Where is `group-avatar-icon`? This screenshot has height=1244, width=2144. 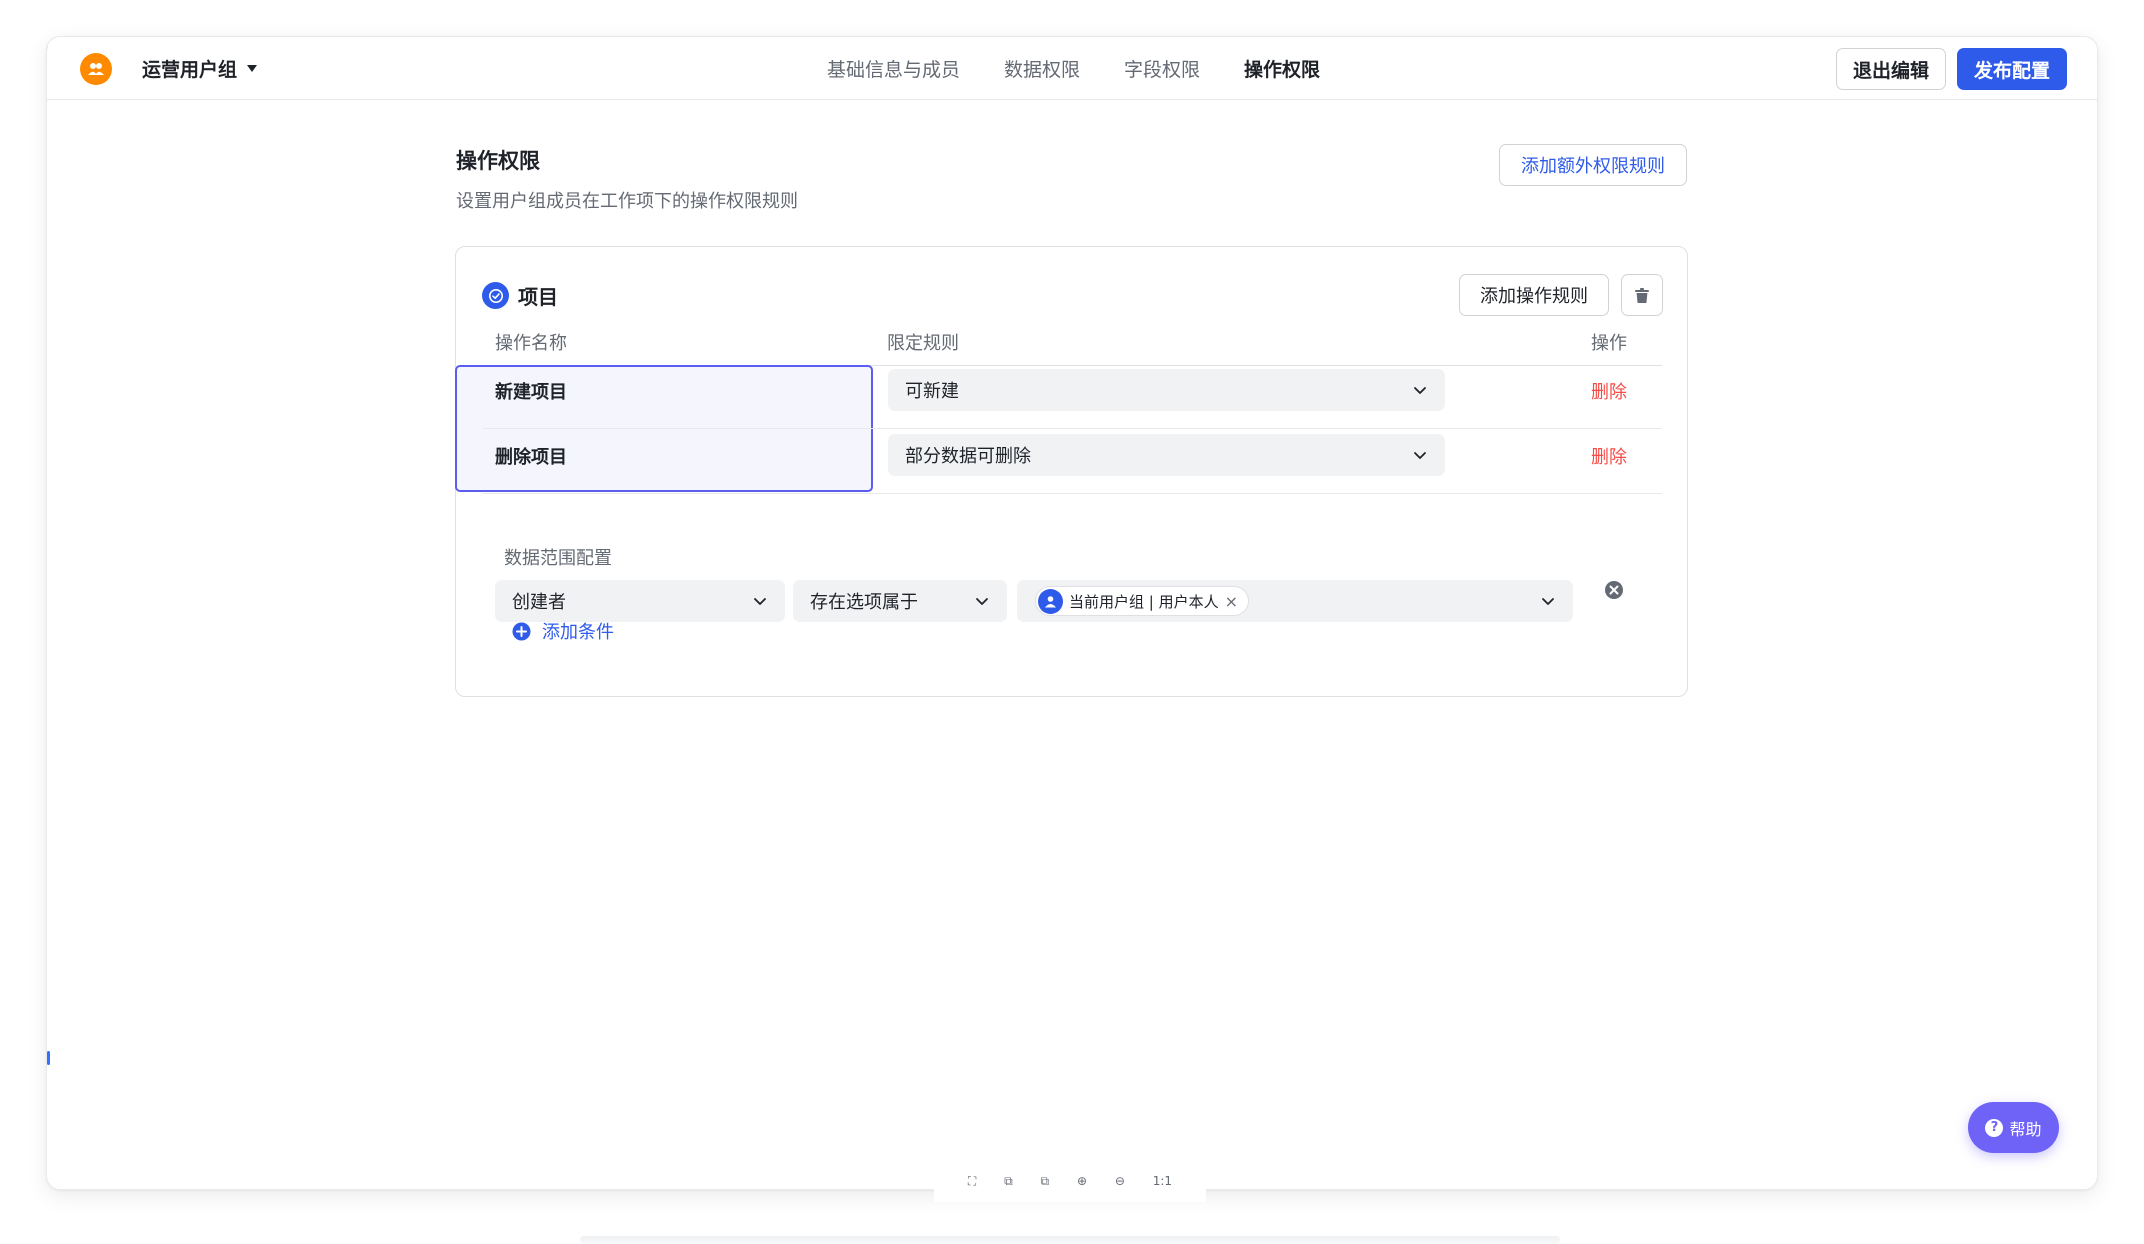
group-avatar-icon is located at coordinates (96, 69).